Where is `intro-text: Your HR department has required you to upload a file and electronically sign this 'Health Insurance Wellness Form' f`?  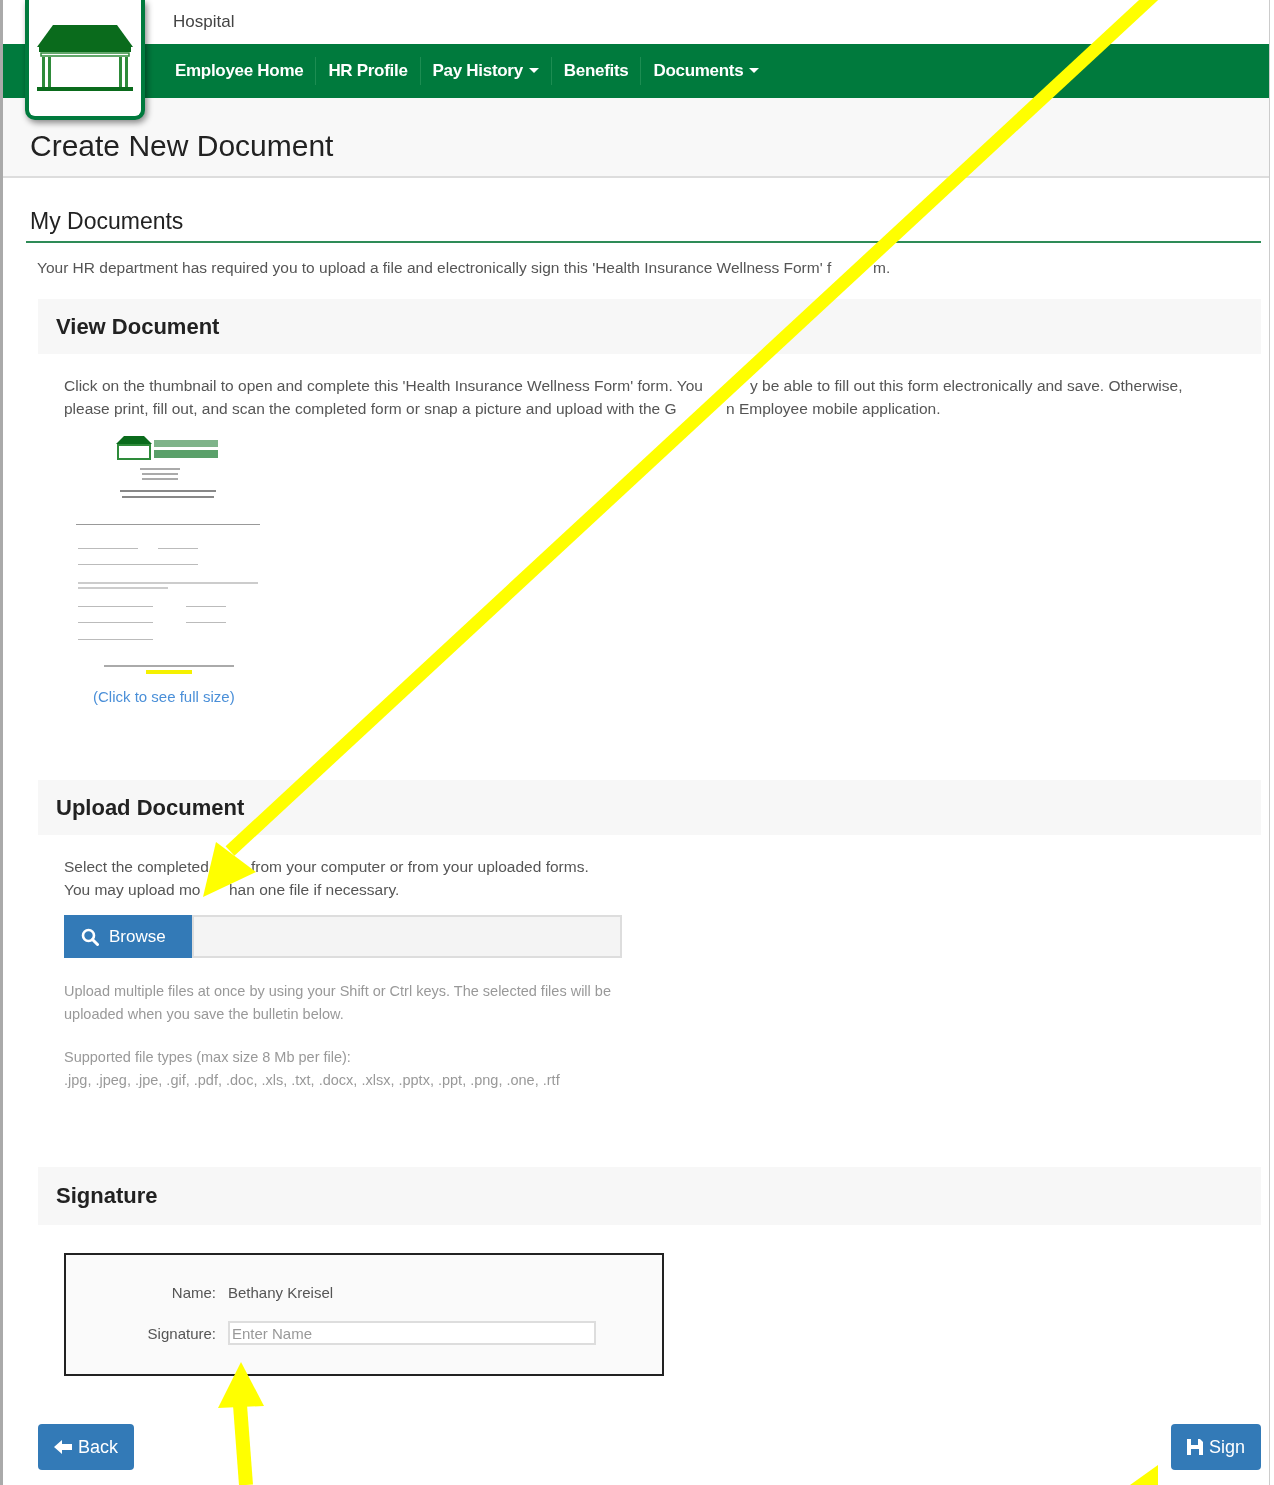
intro-text: Your HR department has required you to upload a file and electronically sign this 'Health Insurance Wellness Form' f is located at coordinates (435, 268).